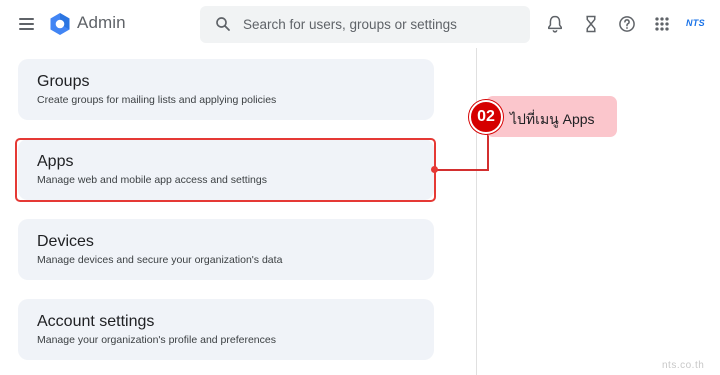  I want to click on callout-connector-vertical, so click(488, 151).